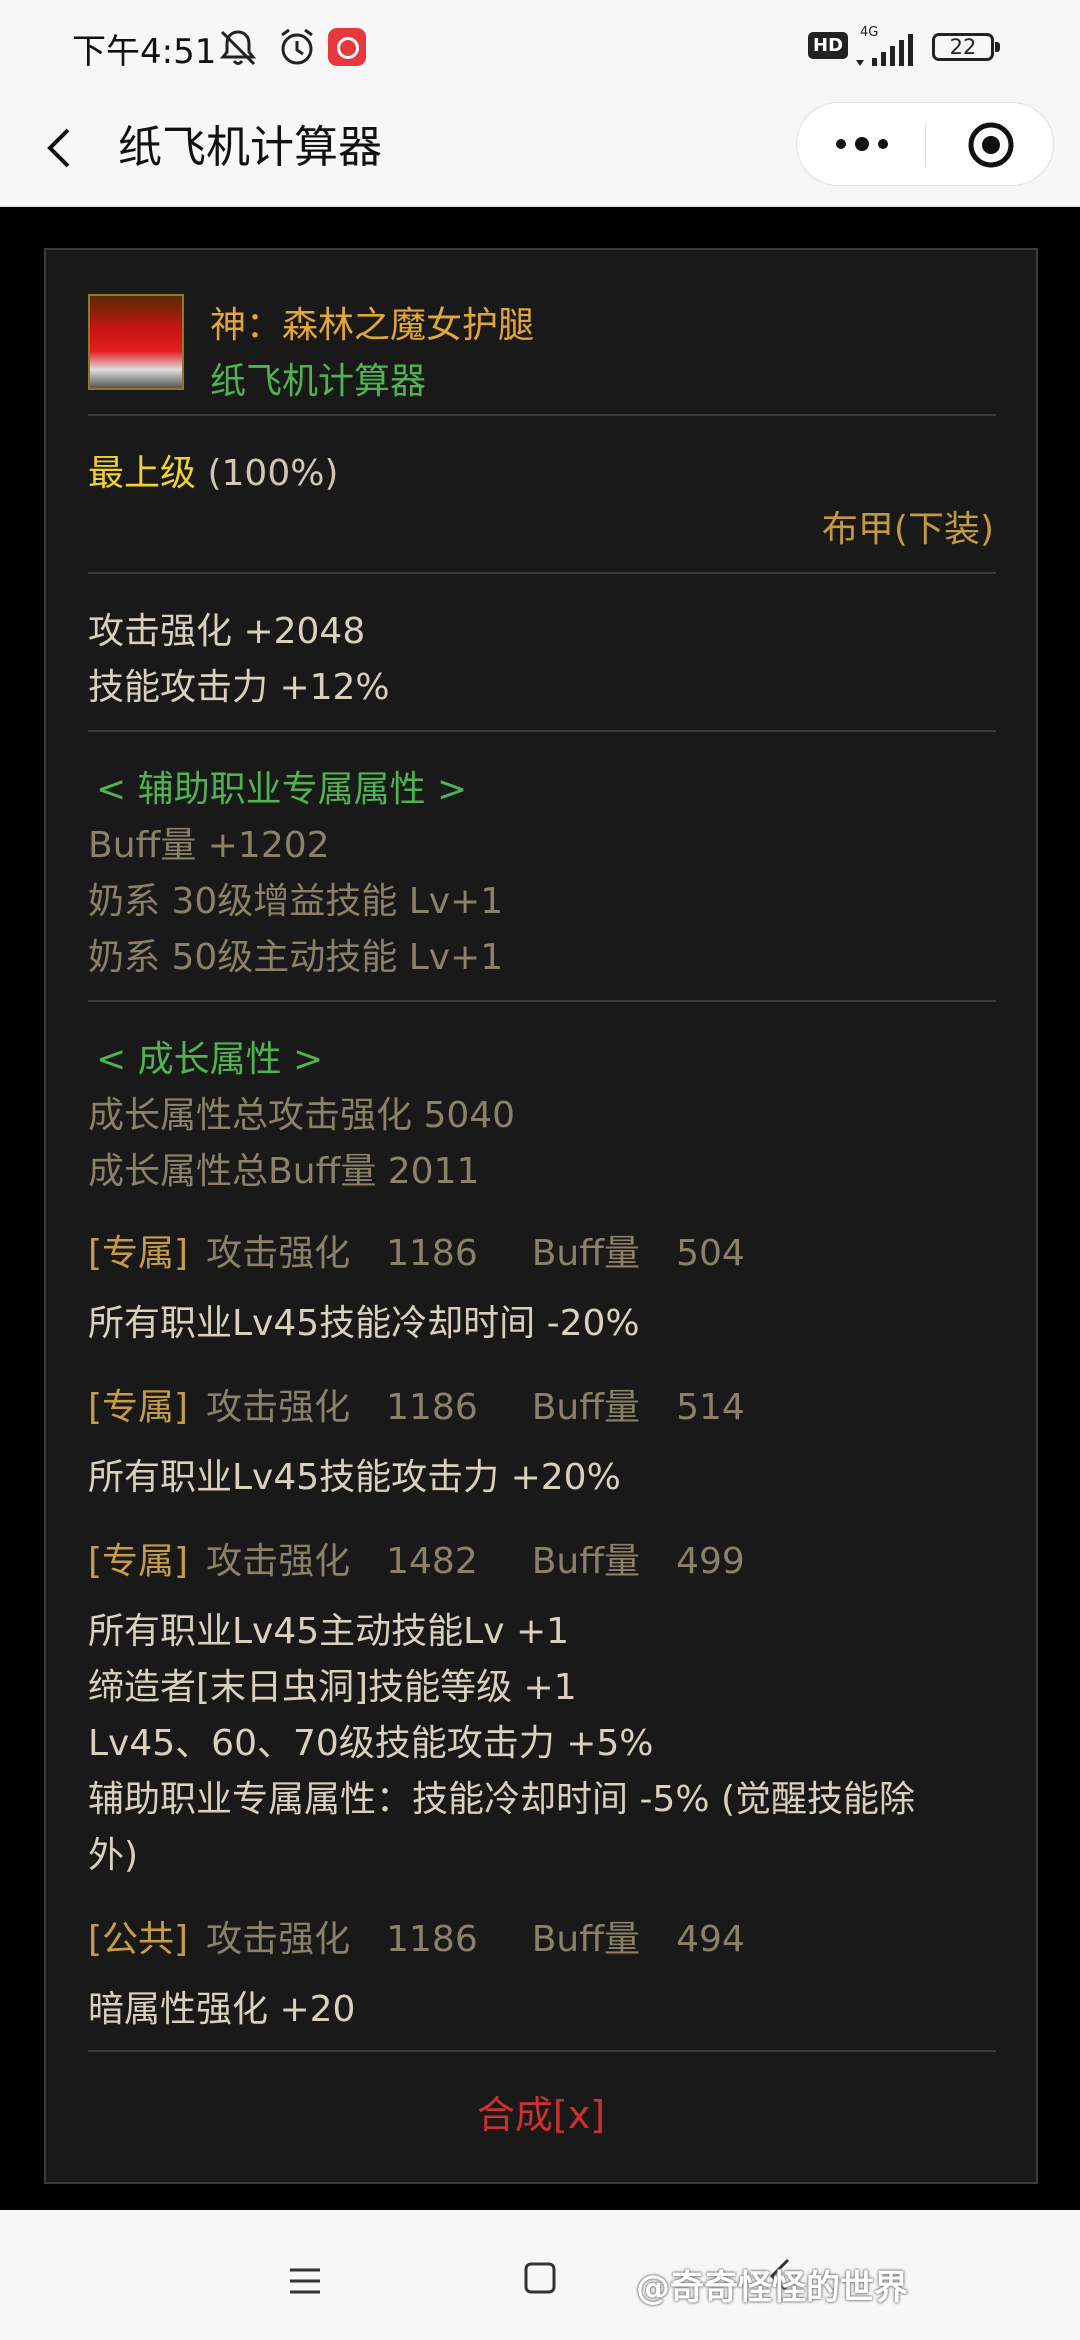 Image resolution: width=1080 pixels, height=2340 pixels. I want to click on menu-icon, so click(305, 2281).